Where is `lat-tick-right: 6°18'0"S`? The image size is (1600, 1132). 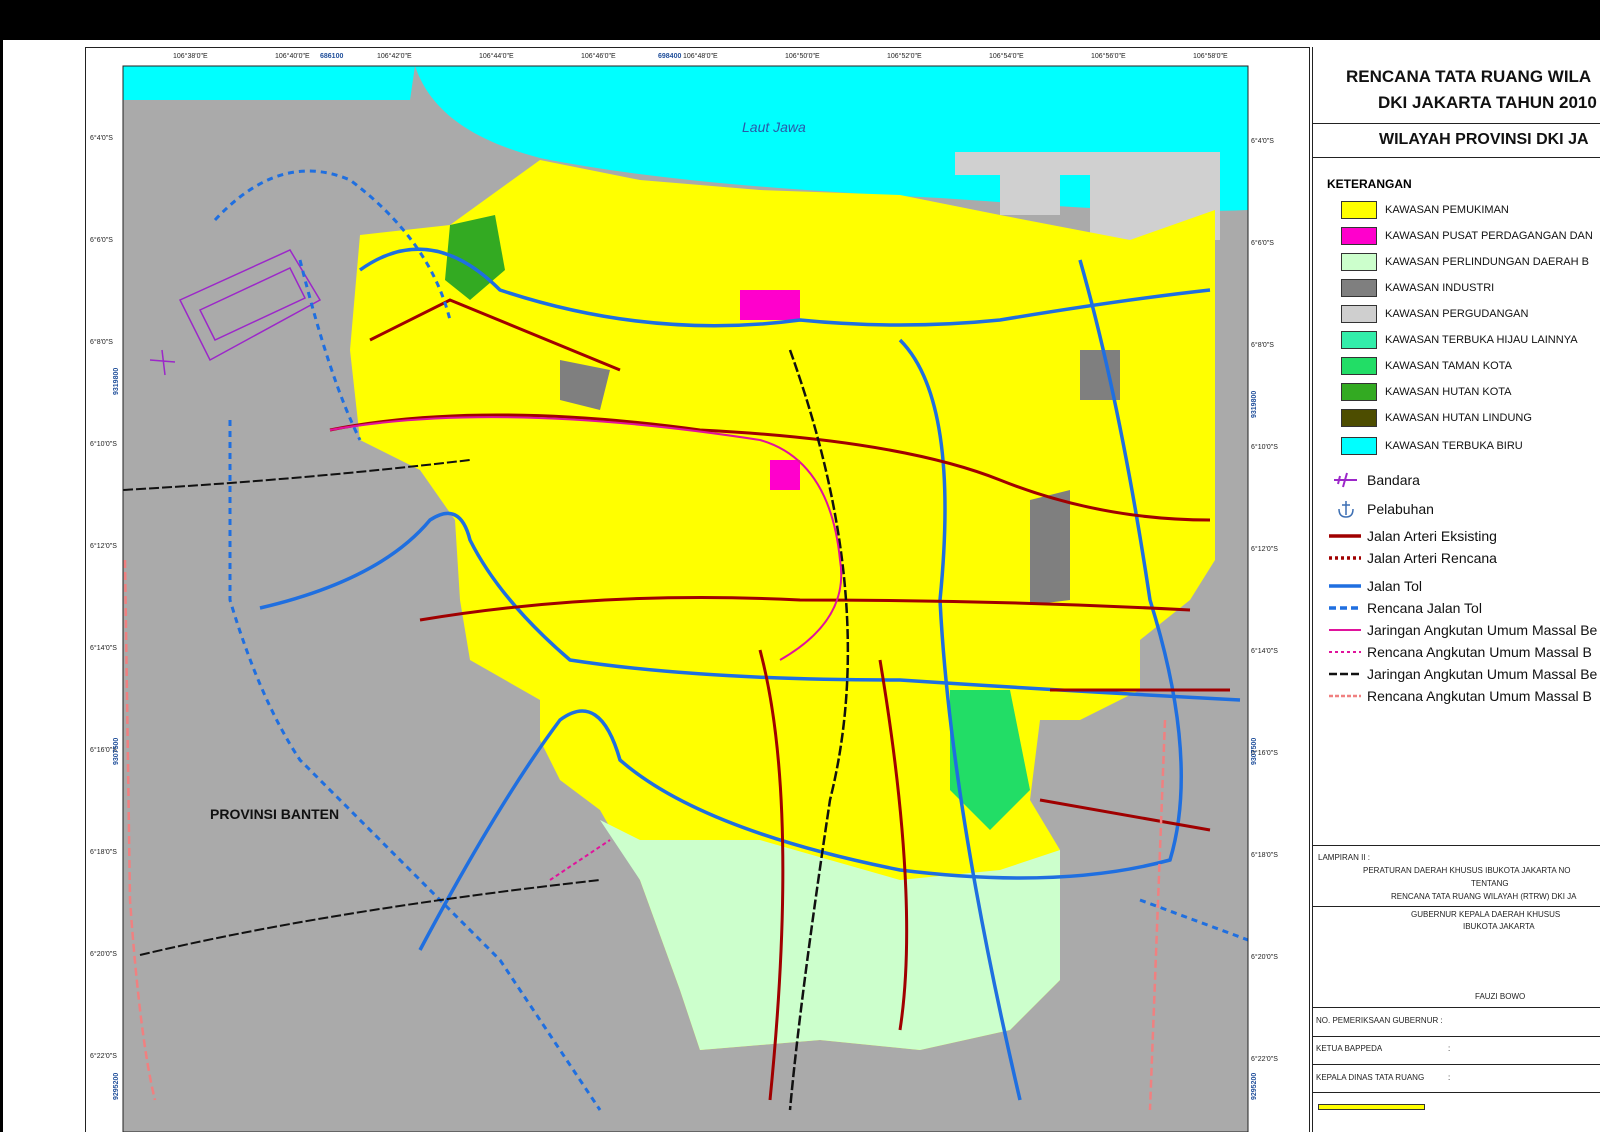 lat-tick-right: 6°18'0"S is located at coordinates (1264, 855).